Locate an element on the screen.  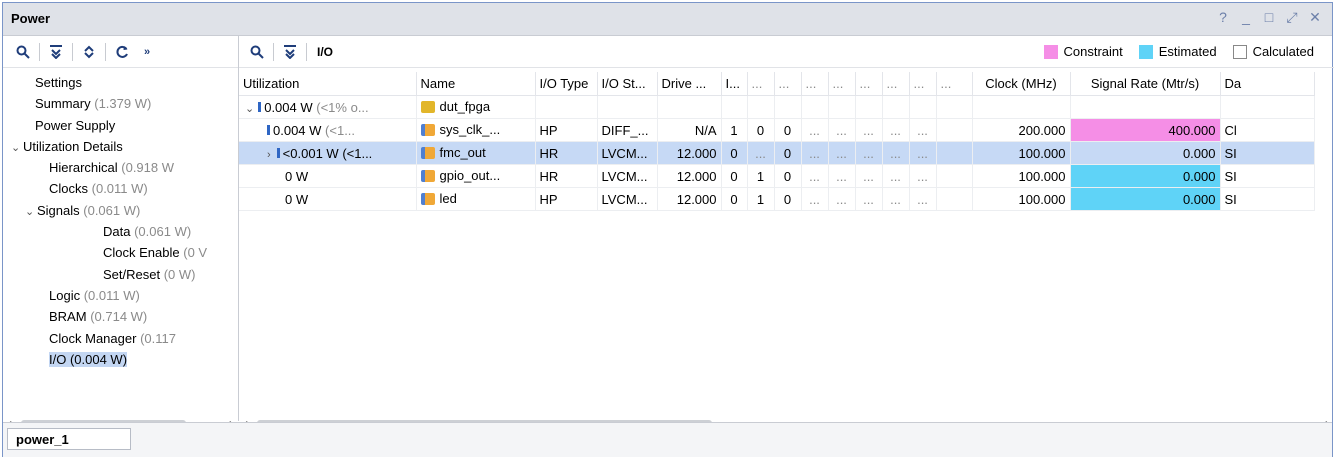
tree-item-clocks: Clocks (0.011 W) is located at coordinates (120, 188).